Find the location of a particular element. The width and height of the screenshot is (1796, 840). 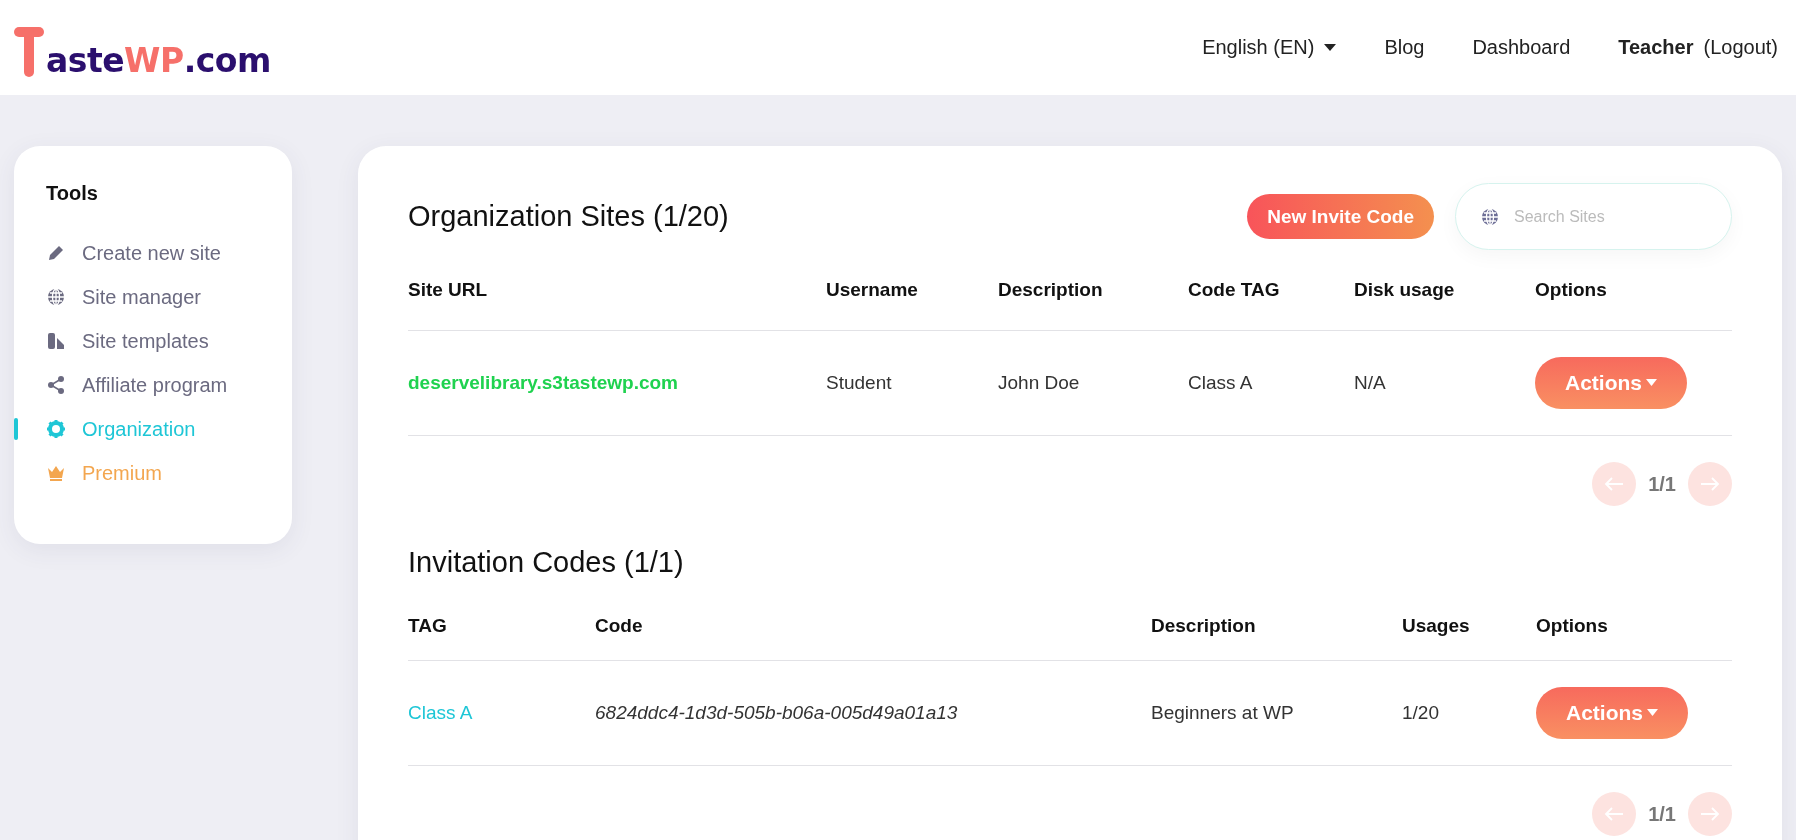

tastewp-logo: asteWP.com is located at coordinates (142, 47).